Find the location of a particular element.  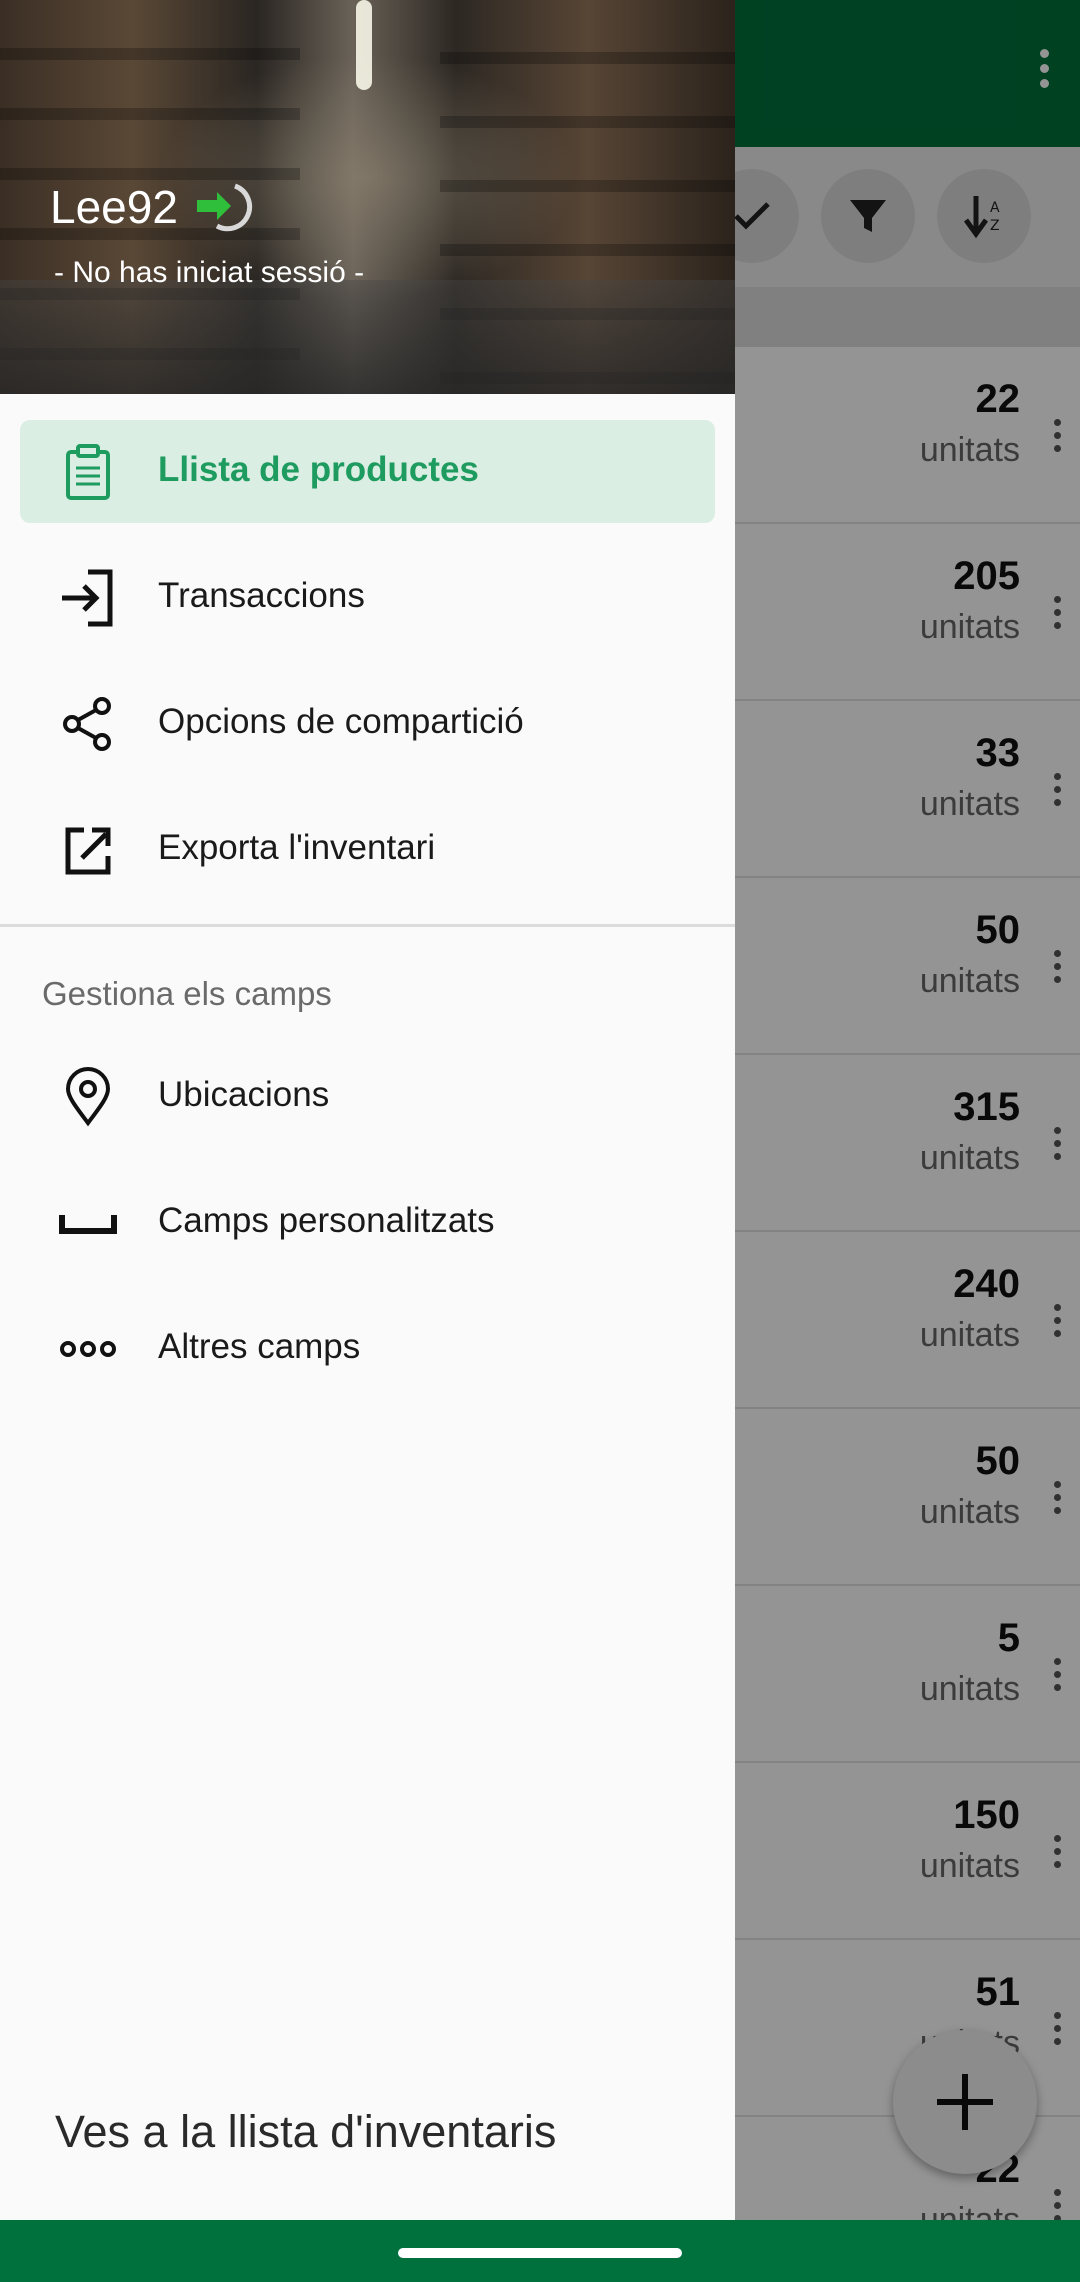

menu-item-label: Exporta l'inventari is located at coordinates (297, 847).